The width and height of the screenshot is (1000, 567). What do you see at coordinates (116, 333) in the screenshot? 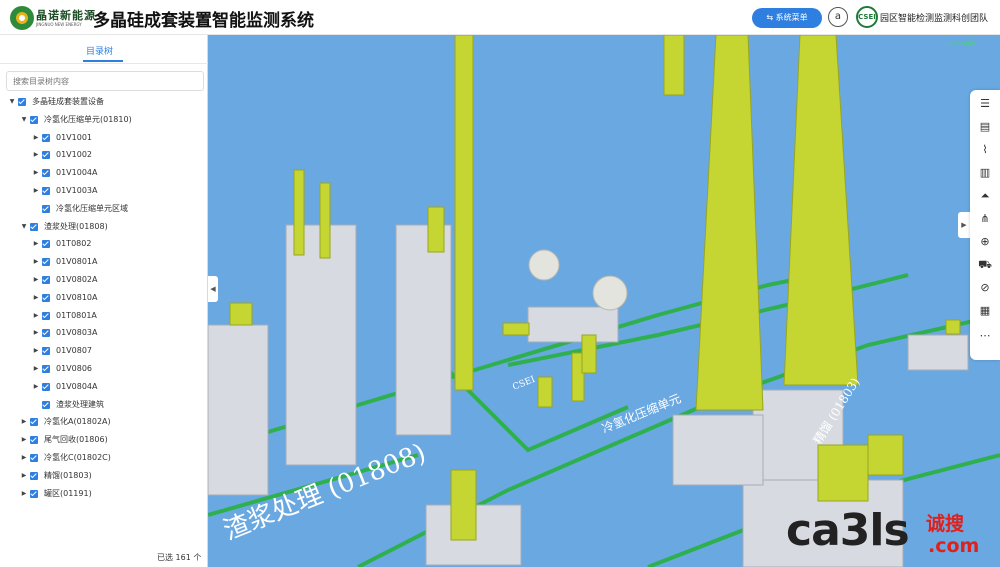
I see `tree-node: ▶ 01V0803A` at bounding box center [116, 333].